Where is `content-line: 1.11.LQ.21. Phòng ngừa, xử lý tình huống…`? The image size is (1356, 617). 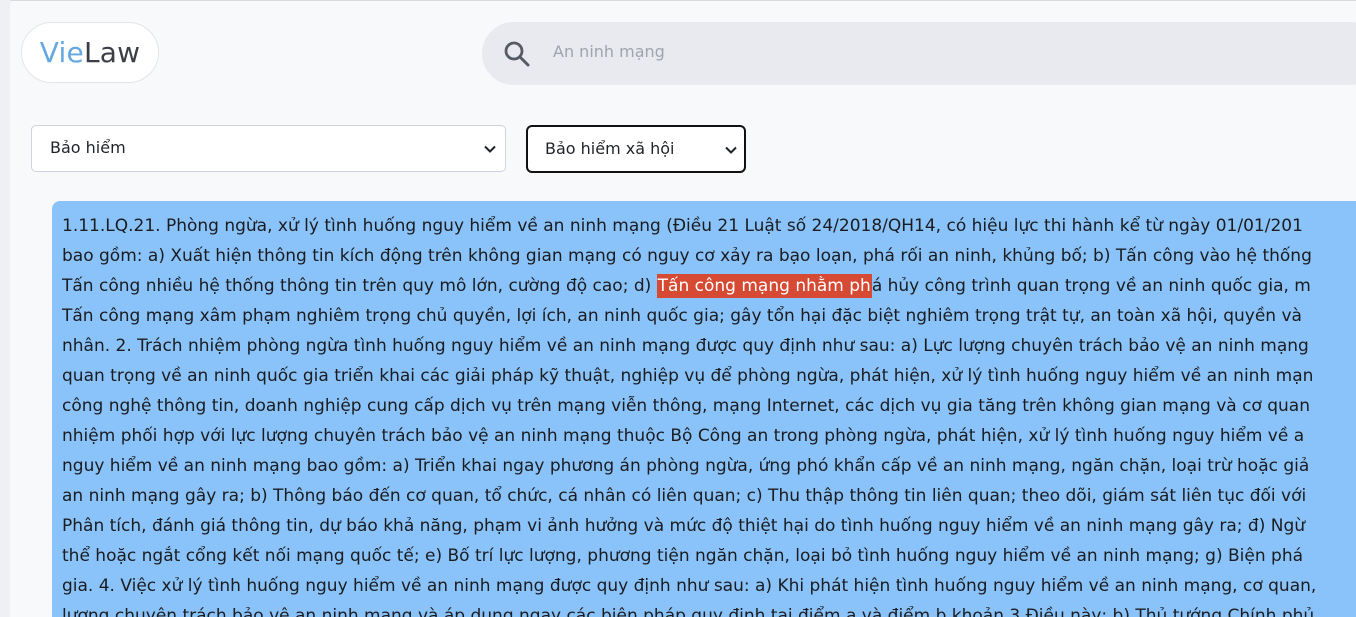
content-line: 1.11.LQ.21. Phòng ngừa, xử lý tình huống… is located at coordinates (682, 226).